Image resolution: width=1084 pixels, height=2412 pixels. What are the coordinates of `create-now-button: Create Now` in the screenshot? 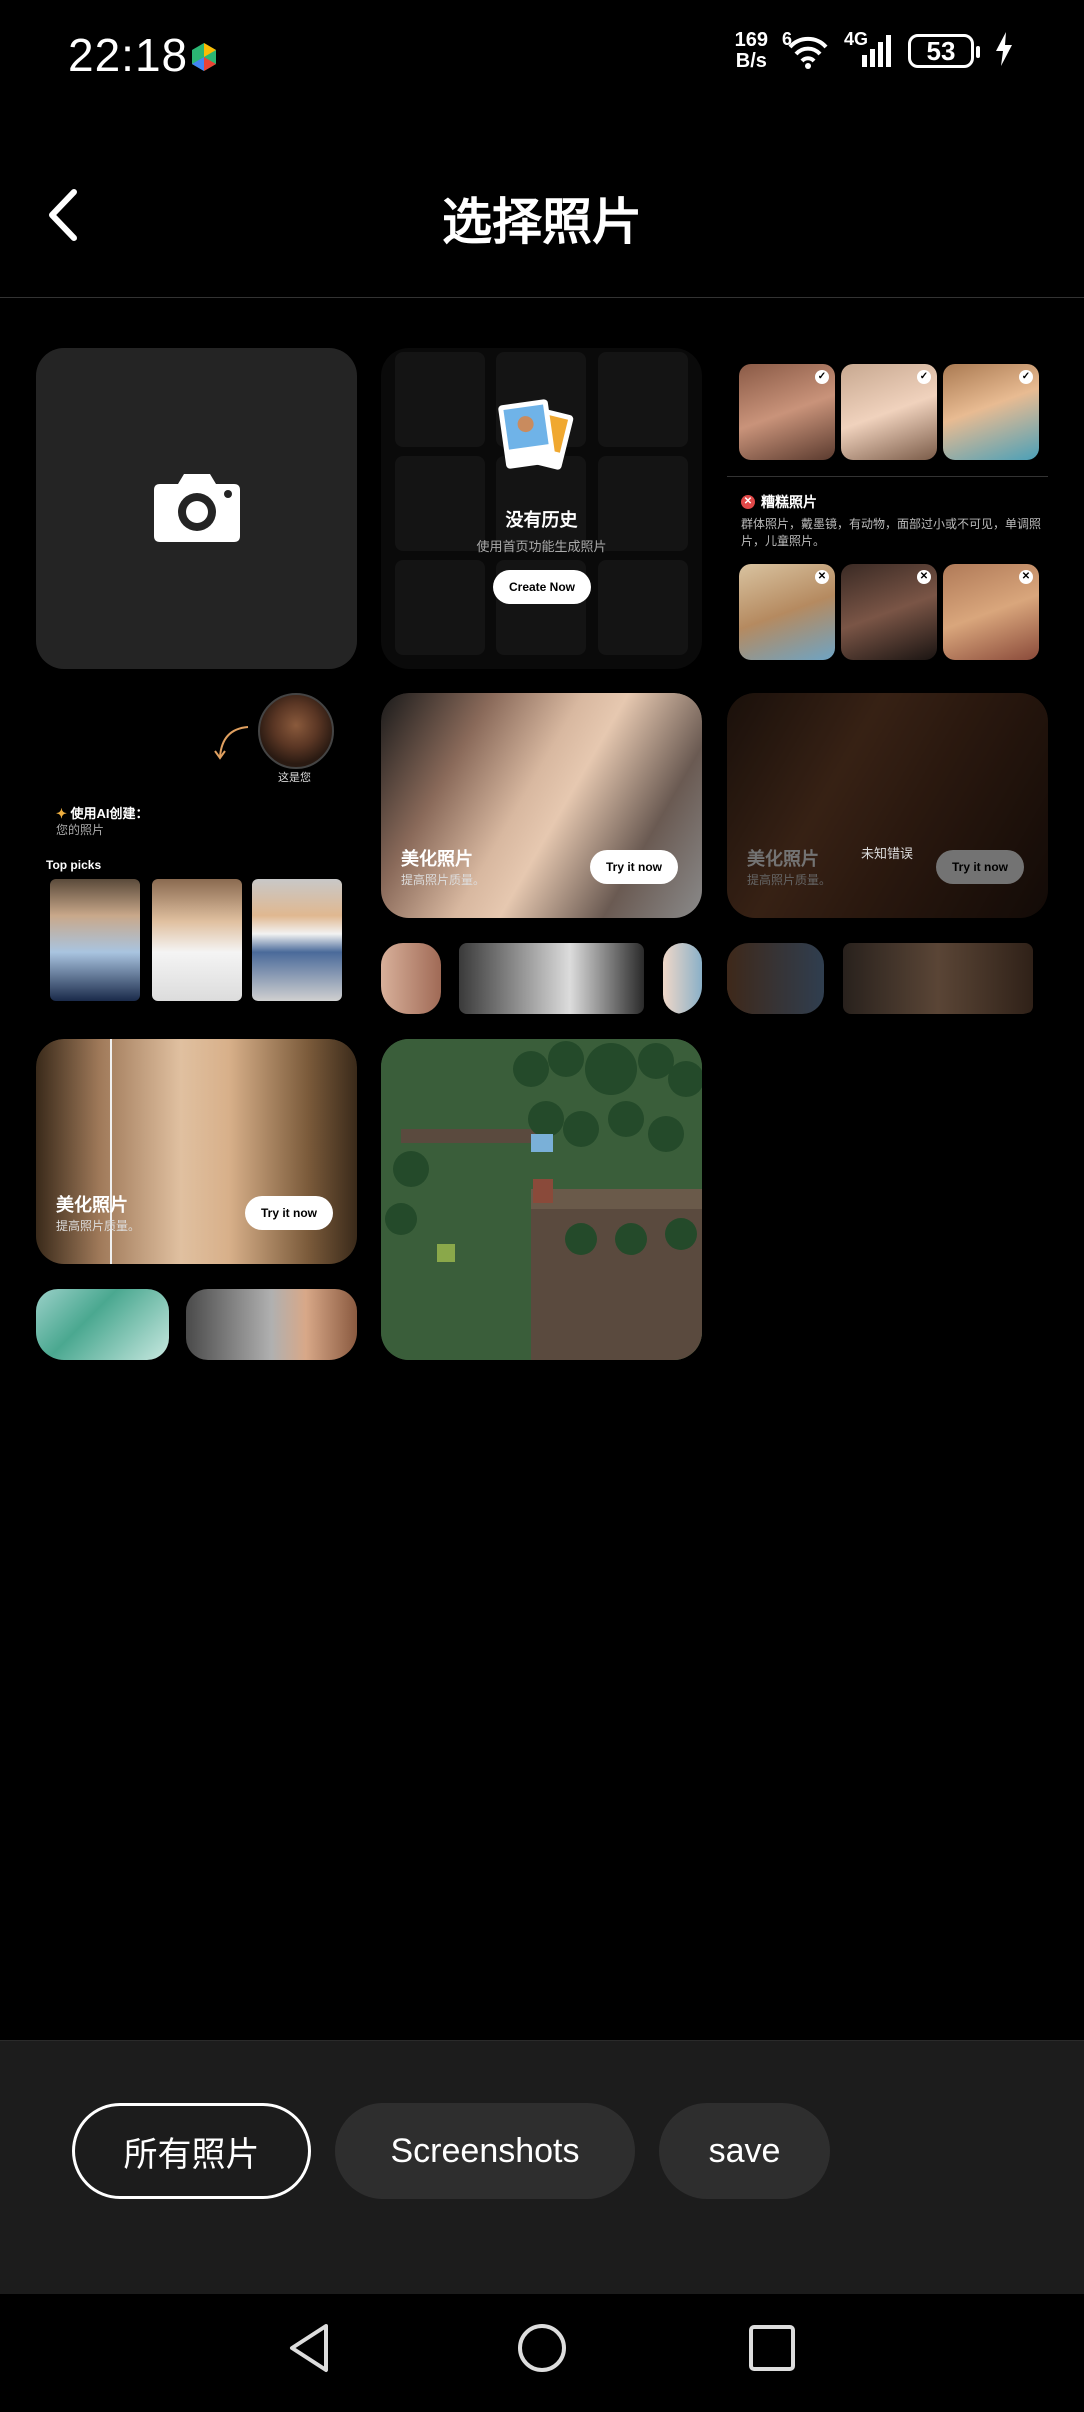 It's located at (542, 587).